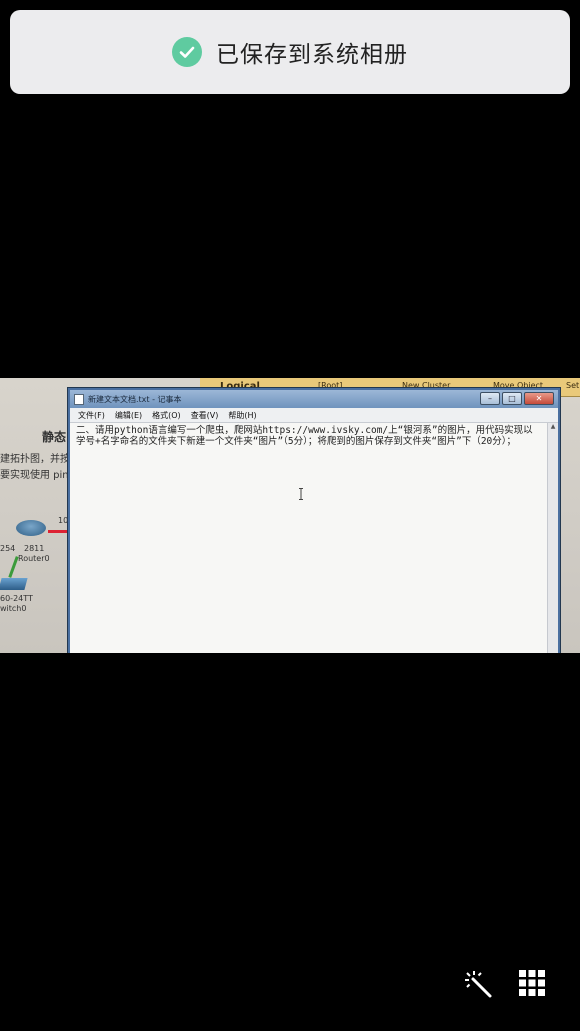  I want to click on window-title: 新建文本文档.txt - 记事本, so click(135, 399).